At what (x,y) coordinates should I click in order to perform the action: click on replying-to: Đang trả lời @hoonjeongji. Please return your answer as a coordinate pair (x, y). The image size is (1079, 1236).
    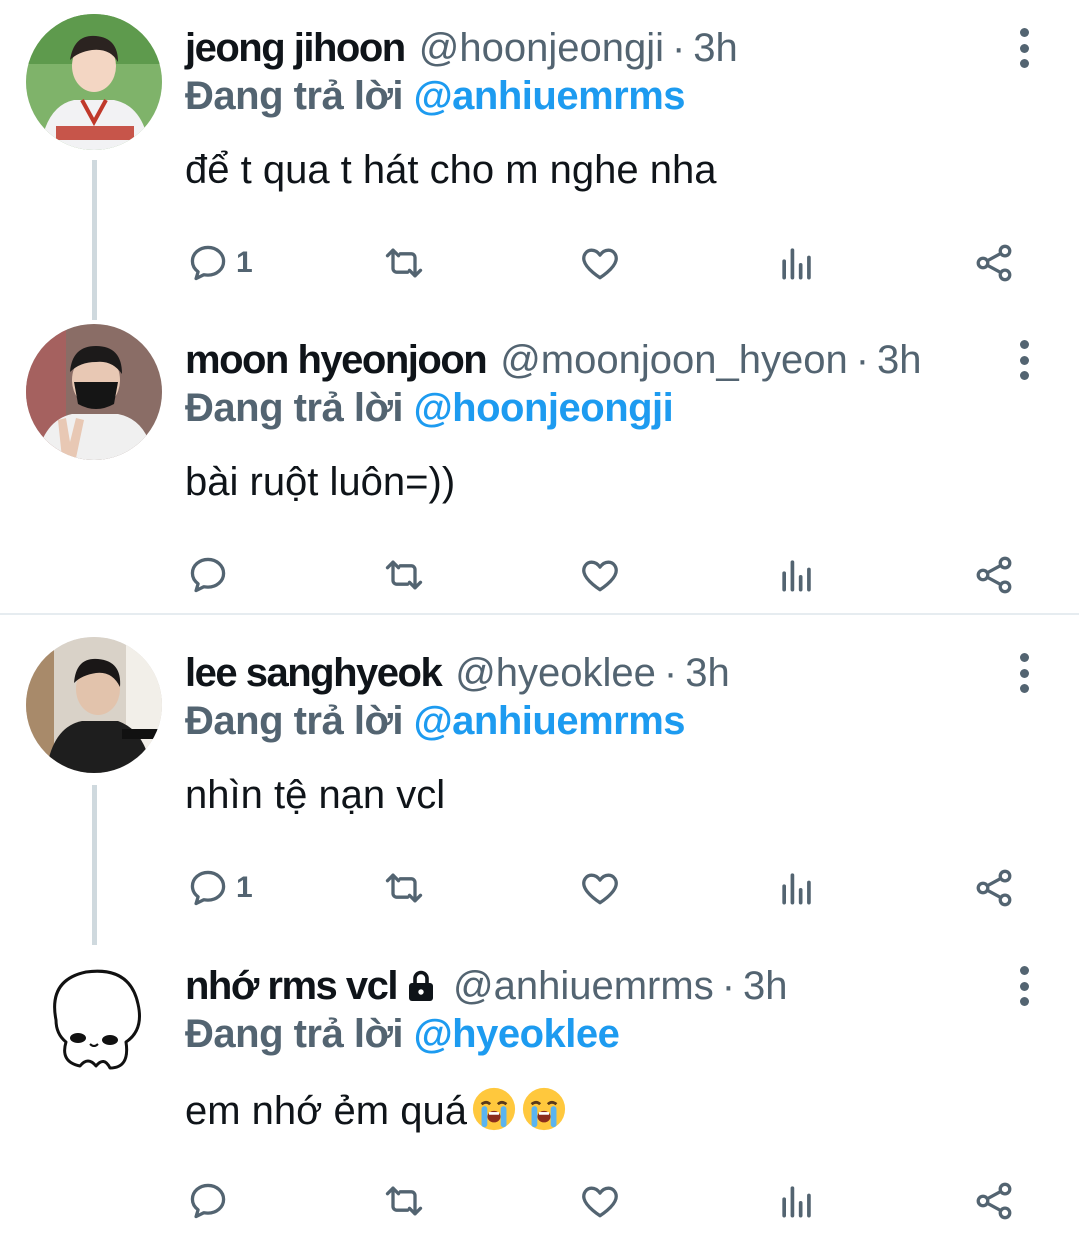
    Looking at the image, I should click on (429, 408).